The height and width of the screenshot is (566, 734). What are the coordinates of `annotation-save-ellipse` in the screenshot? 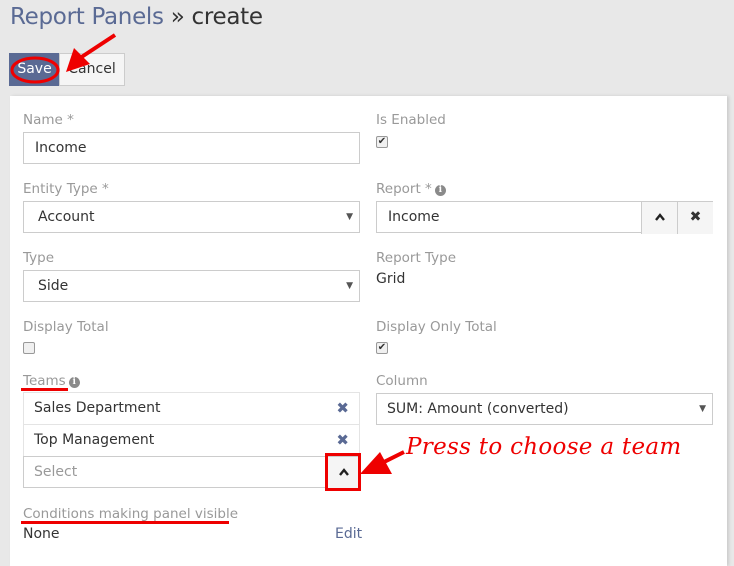 It's located at (35, 70).